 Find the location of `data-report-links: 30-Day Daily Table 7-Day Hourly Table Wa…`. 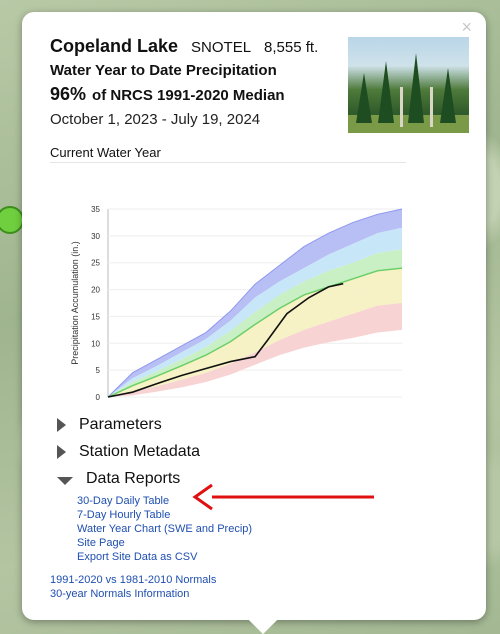

data-report-links: 30-Day Daily Table 7-Day Hourly Table Wa… is located at coordinates (164, 529).